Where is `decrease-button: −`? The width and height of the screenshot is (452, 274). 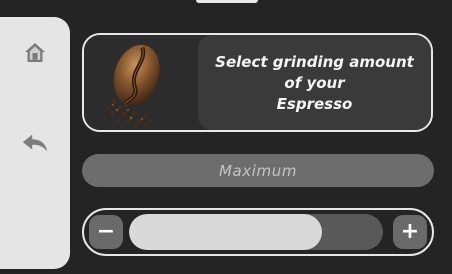
decrease-button: − is located at coordinates (106, 232).